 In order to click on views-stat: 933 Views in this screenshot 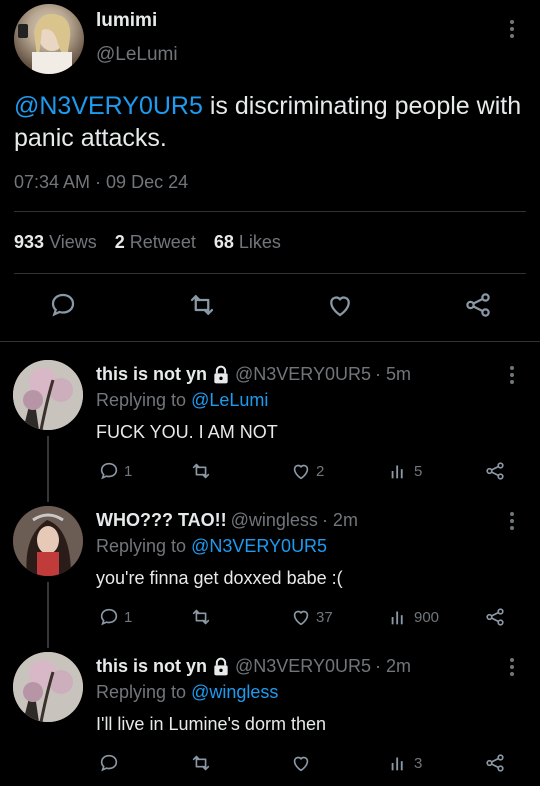, I will do `click(55, 242)`.